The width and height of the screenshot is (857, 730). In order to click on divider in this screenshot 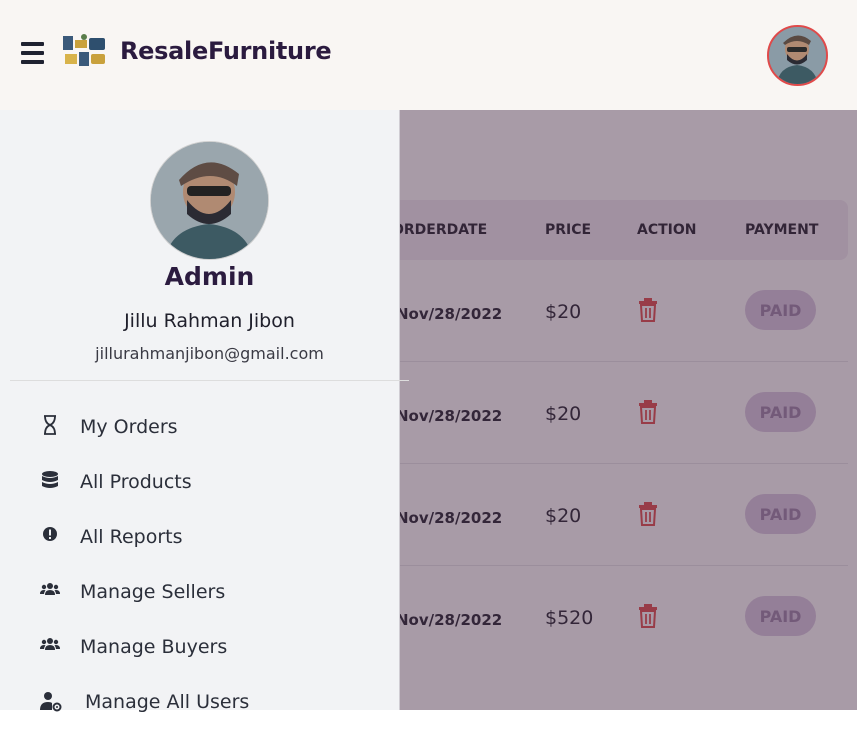, I will do `click(209, 380)`.